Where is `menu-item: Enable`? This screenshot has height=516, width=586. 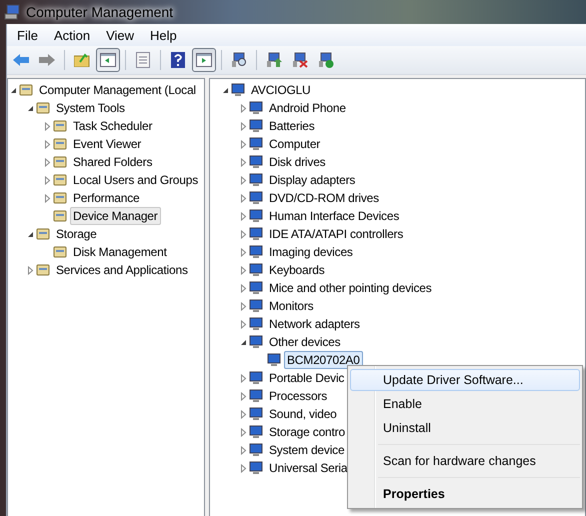
menu-item: Enable is located at coordinates (465, 404).